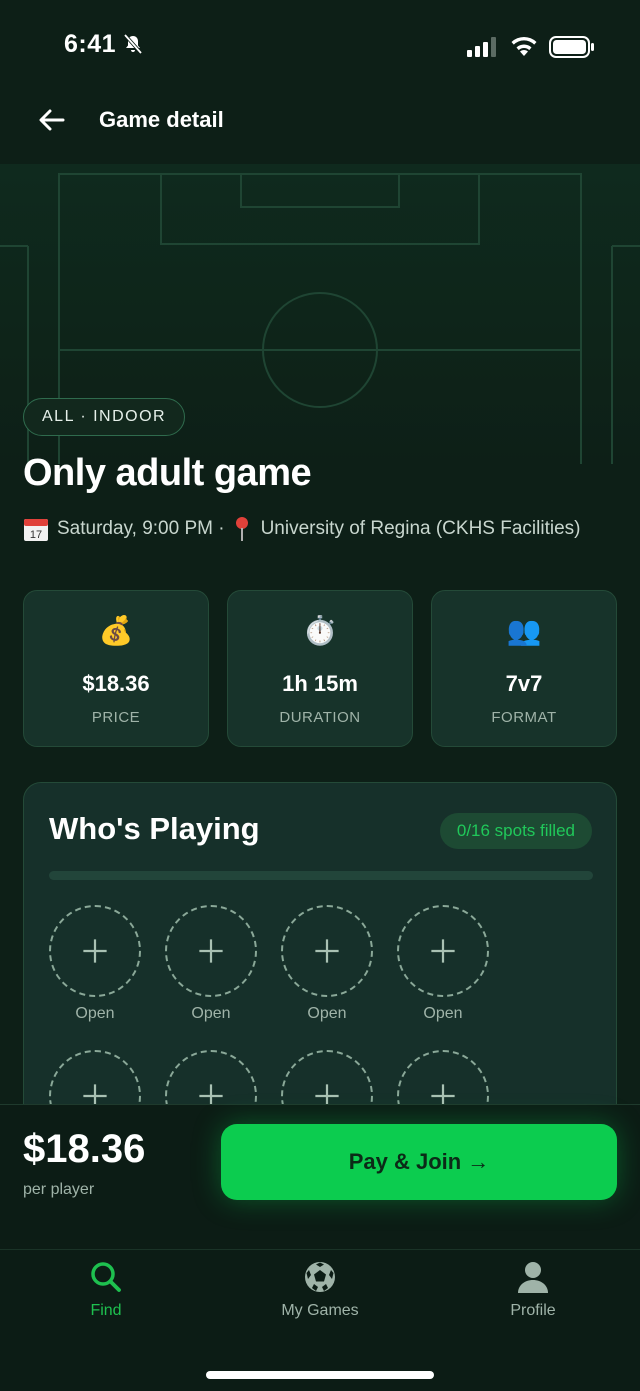 The image size is (640, 1391). Describe the element at coordinates (104, 417) in the screenshot. I see `game-type-chip: ALL · INDOOR` at that location.